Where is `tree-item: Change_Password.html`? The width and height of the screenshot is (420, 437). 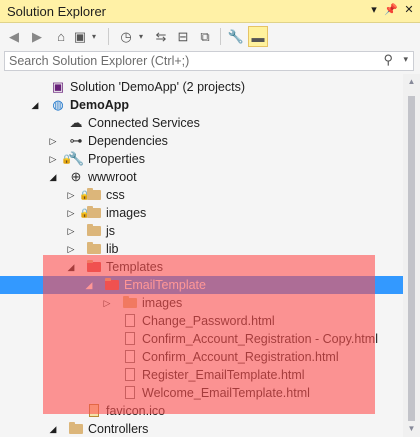
tree-item: Change_Password.html is located at coordinates (201, 321).